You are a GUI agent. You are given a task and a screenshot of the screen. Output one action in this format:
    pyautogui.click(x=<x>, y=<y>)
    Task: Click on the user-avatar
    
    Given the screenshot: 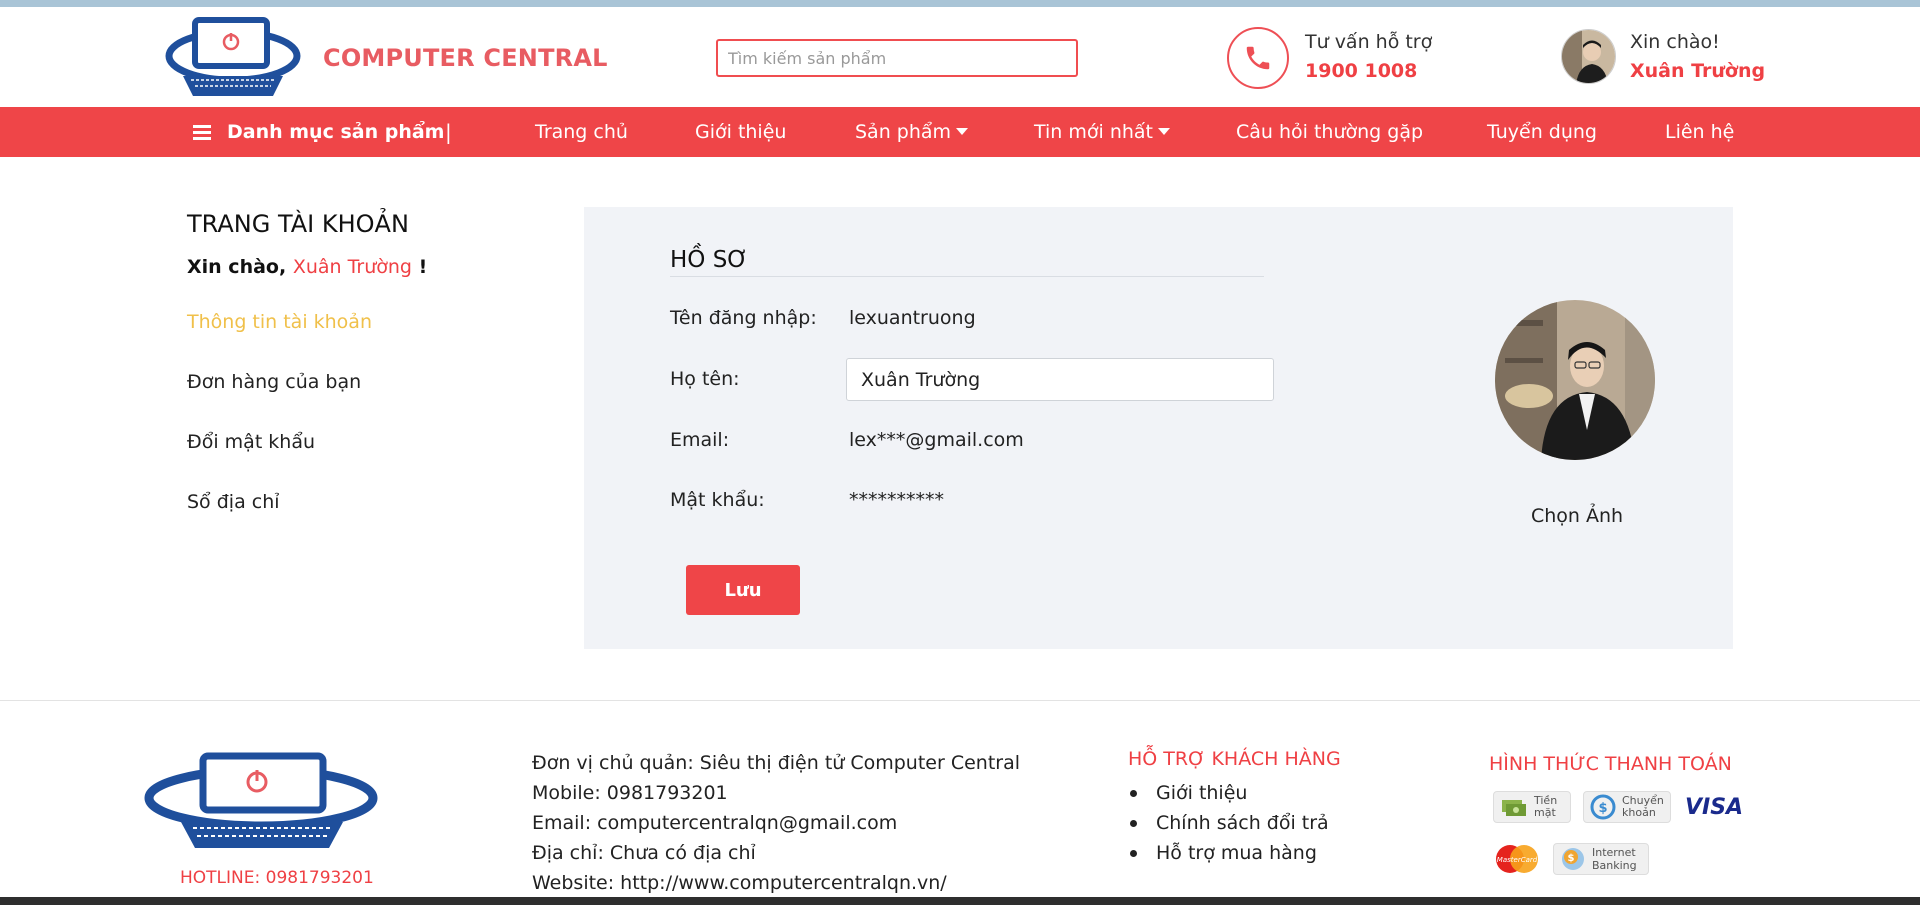 What is the action you would take?
    pyautogui.click(x=1588, y=56)
    